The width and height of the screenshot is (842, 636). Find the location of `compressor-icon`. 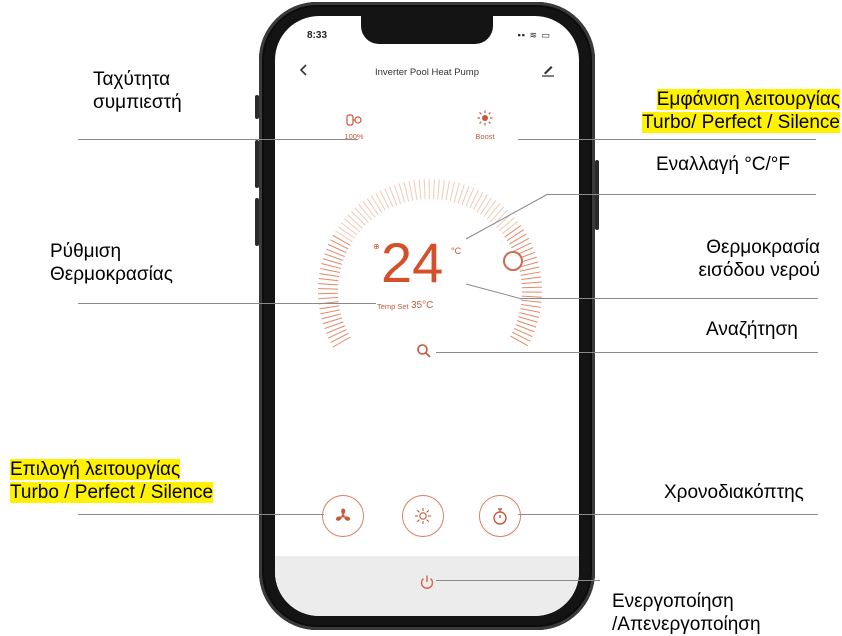

compressor-icon is located at coordinates (354, 122).